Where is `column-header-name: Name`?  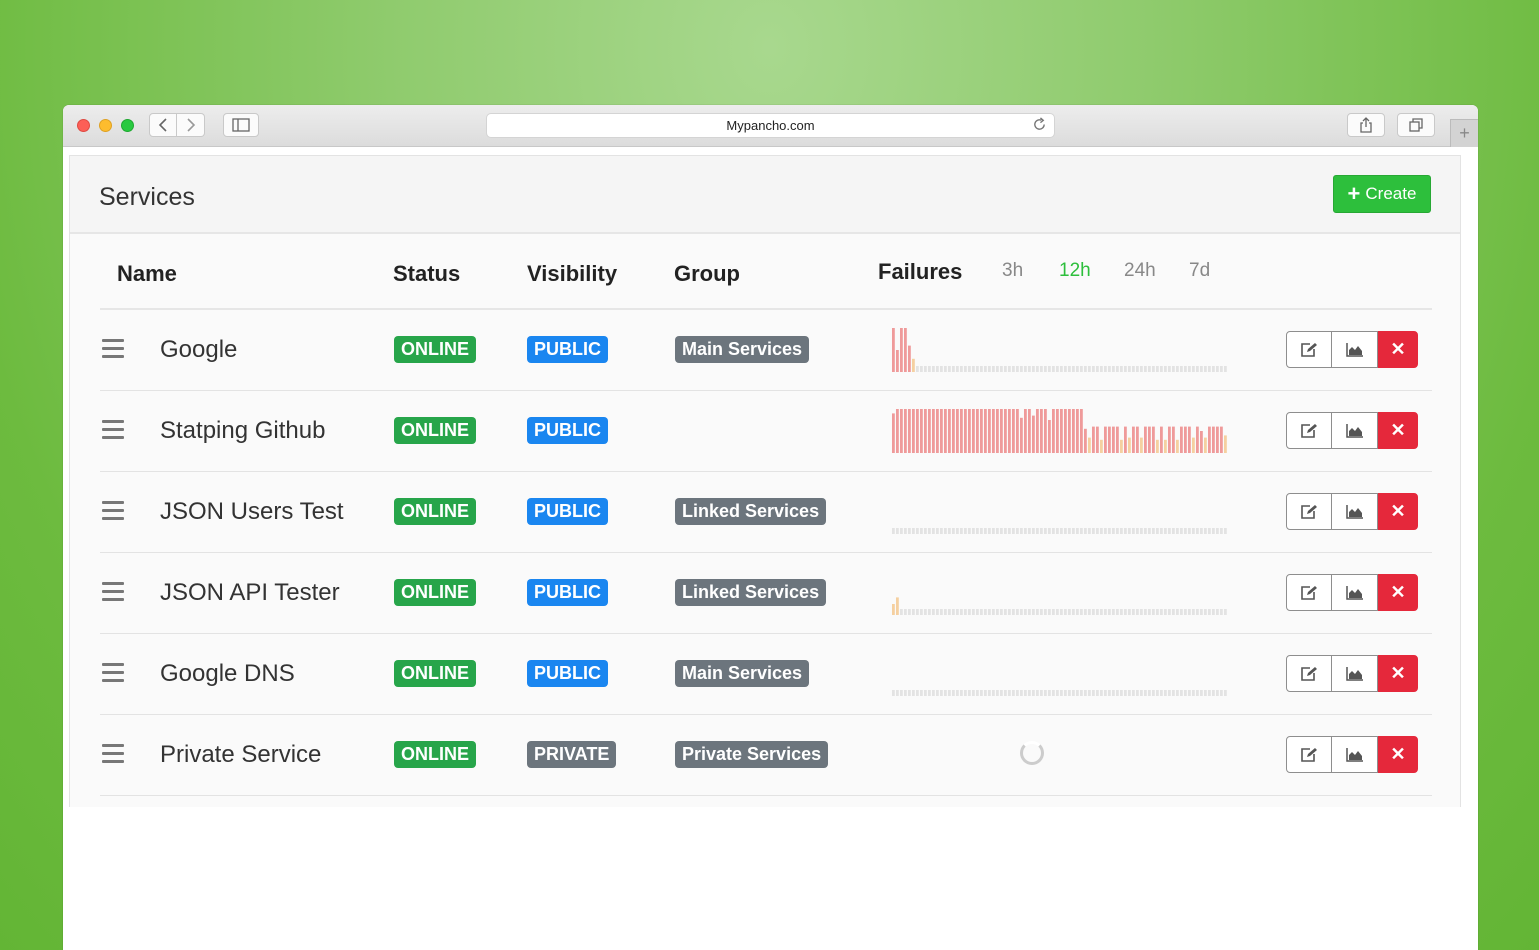 column-header-name: Name is located at coordinates (147, 274).